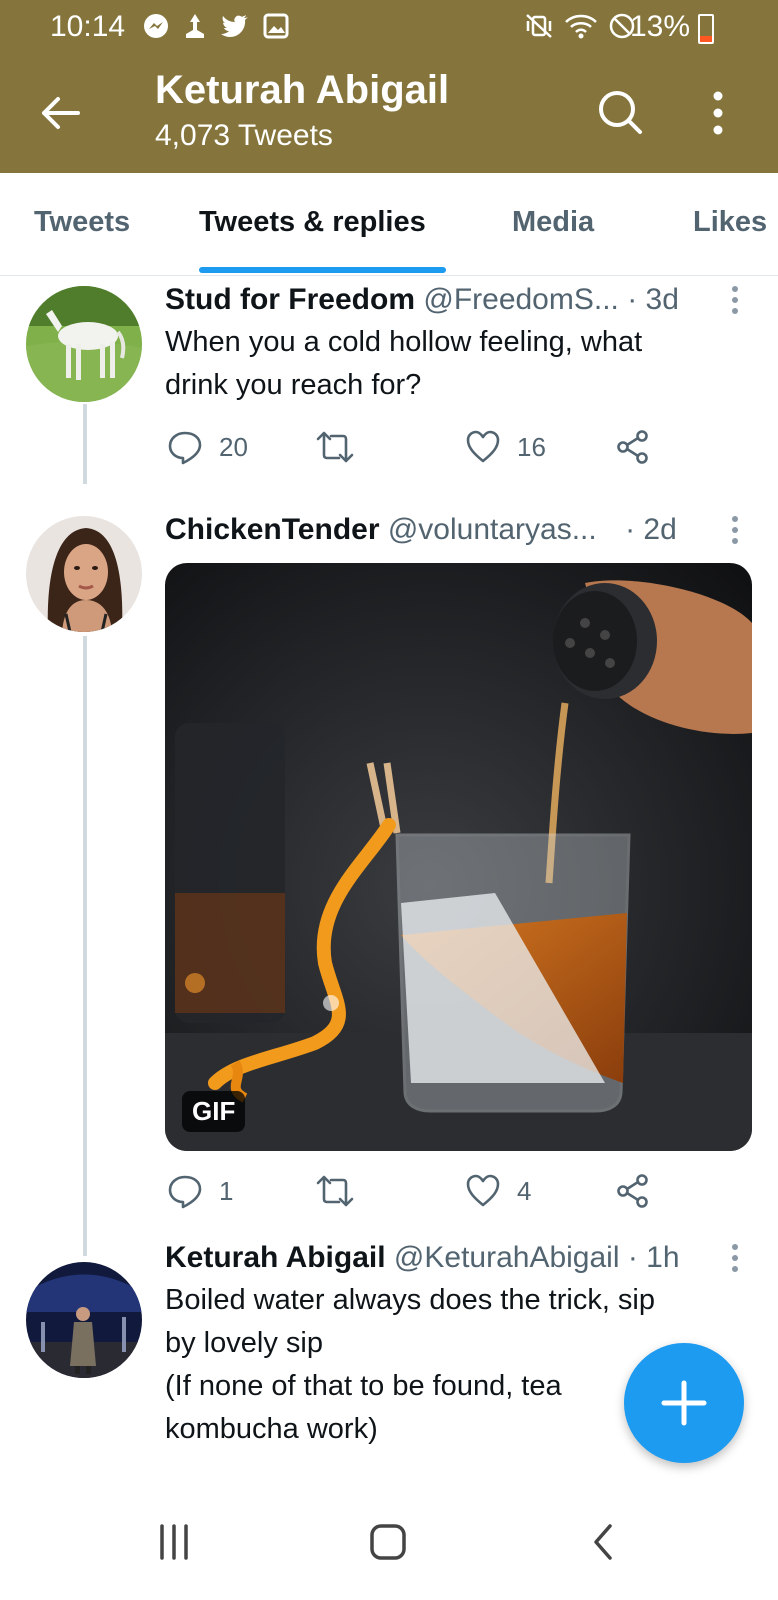 The width and height of the screenshot is (778, 1600). Describe the element at coordinates (718, 113) in the screenshot. I see `more-options-icon` at that location.